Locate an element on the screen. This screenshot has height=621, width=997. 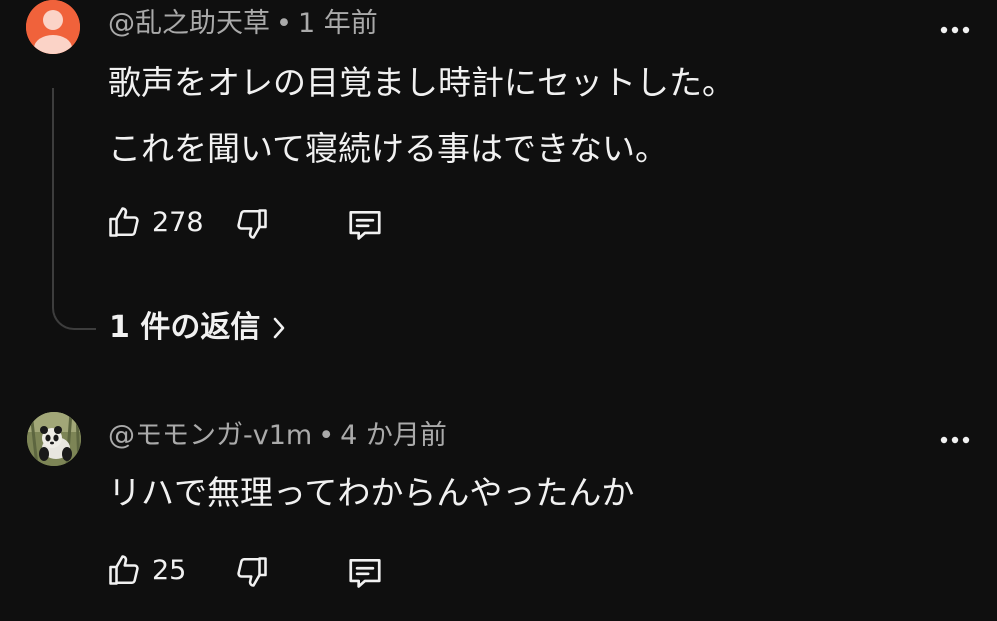
comment-text-line: リハで無理ってわからんやったんか is located at coordinates (371, 492).